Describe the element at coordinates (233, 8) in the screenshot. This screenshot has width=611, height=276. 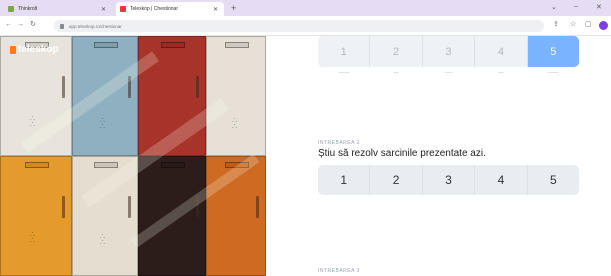
I see `new-tab-button: +` at that location.